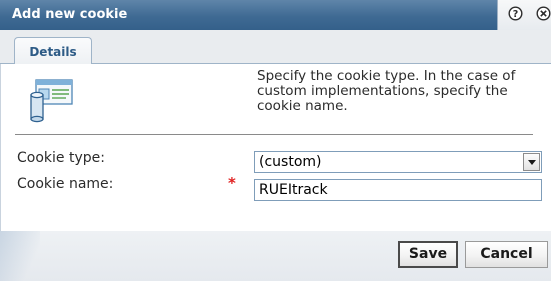 The image size is (551, 281). What do you see at coordinates (51, 101) in the screenshot?
I see `cookie-icon` at bounding box center [51, 101].